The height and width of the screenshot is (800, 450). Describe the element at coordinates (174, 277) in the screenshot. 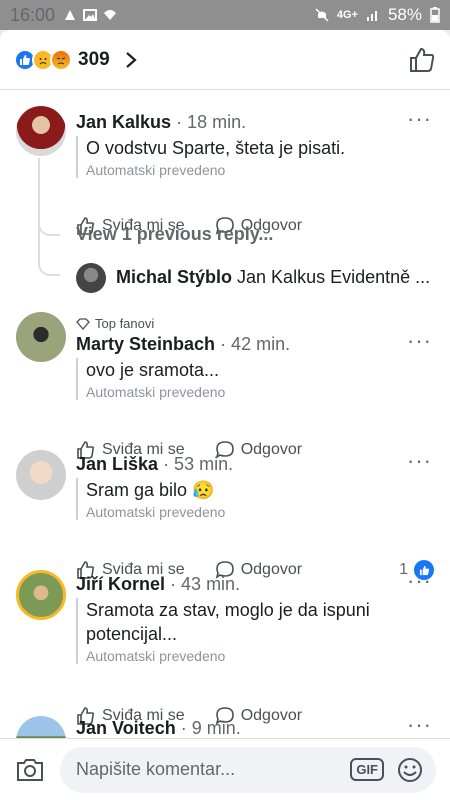

I see `reply-author: Michal Stýblo` at that location.